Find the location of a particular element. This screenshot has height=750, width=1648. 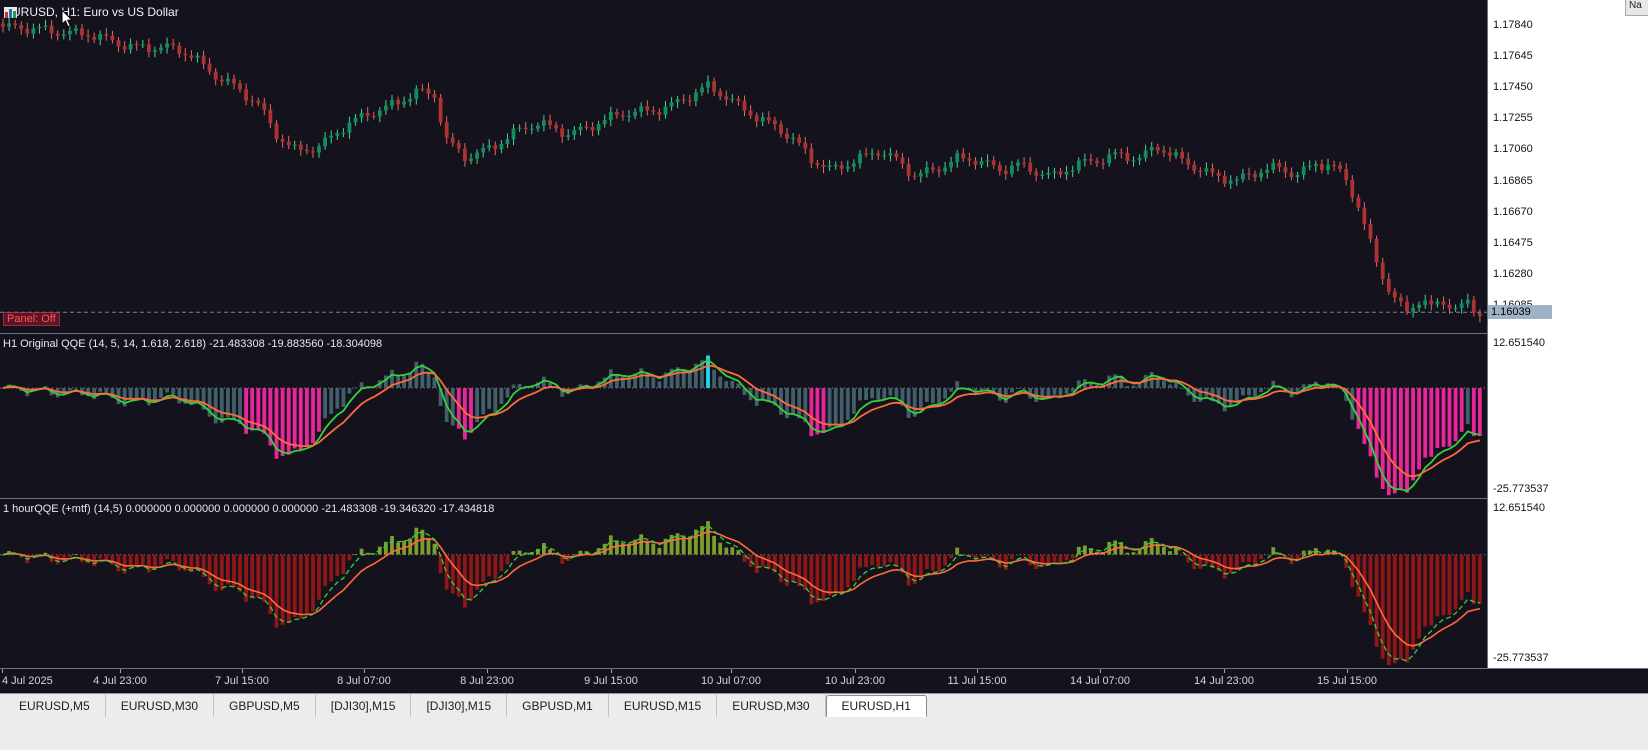

price-axis-label: 1.16865 is located at coordinates (1513, 180).